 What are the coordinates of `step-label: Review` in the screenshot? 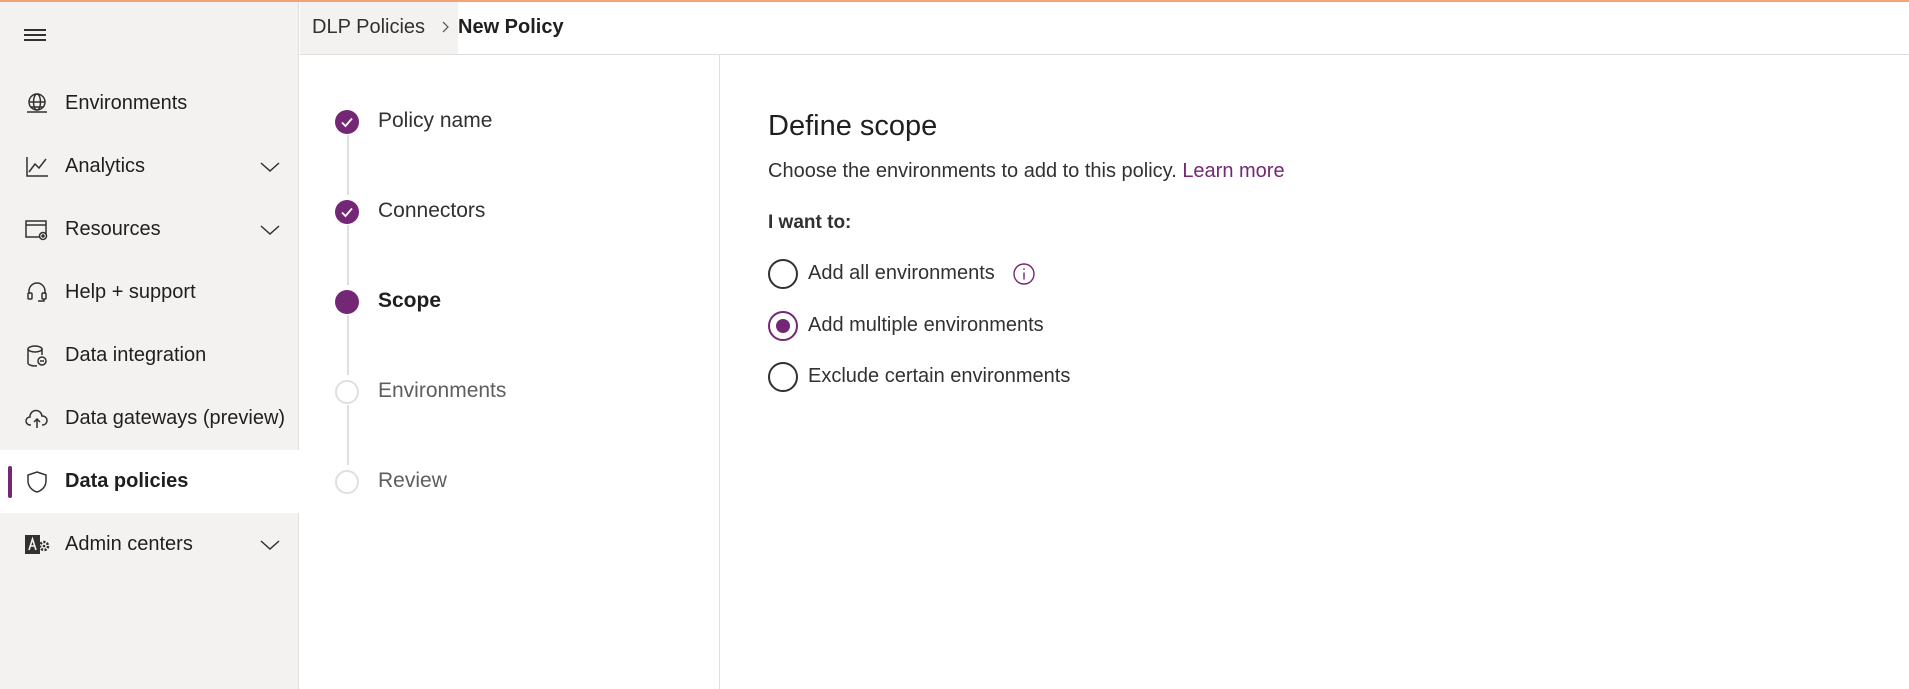 It's located at (412, 480).